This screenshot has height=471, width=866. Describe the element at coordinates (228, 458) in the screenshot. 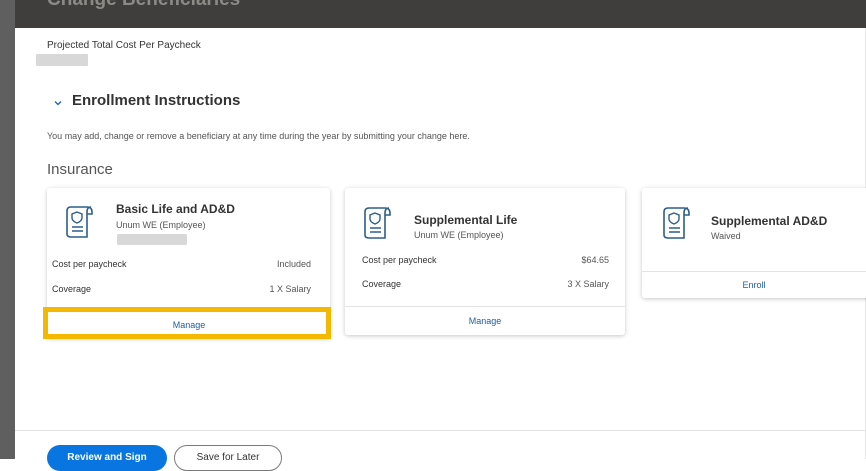

I see `save-for-later-button: Save for Later` at that location.